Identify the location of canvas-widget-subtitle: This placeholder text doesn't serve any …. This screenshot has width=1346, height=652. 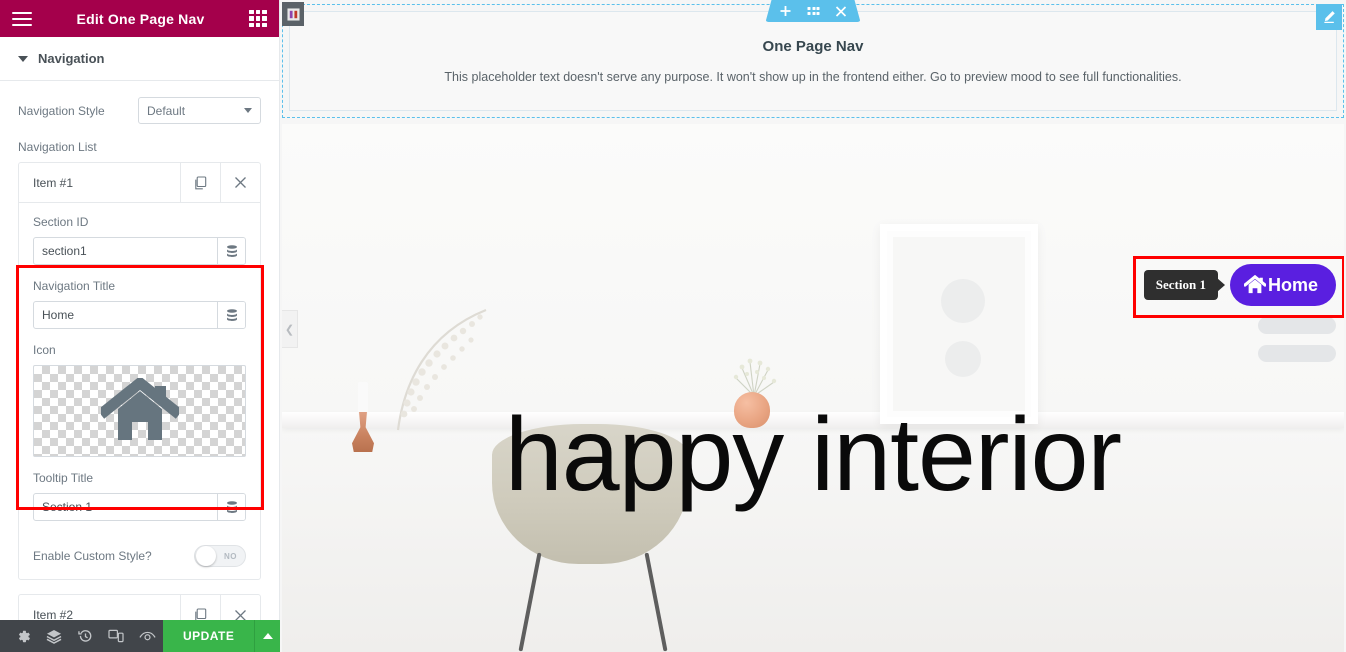
(813, 77).